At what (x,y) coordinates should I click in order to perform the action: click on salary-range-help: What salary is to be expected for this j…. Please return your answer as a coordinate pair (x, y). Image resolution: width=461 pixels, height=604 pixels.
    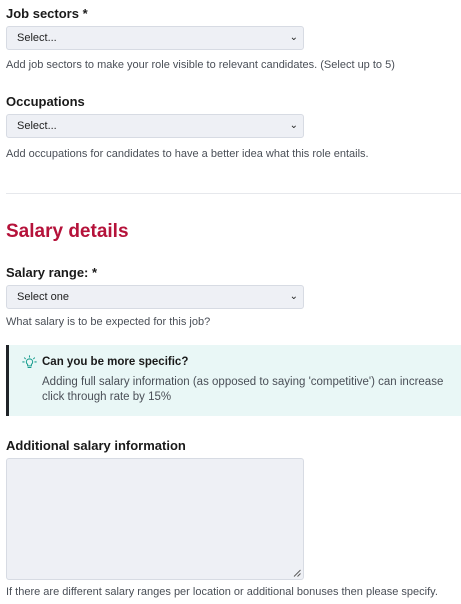
    Looking at the image, I should click on (108, 322).